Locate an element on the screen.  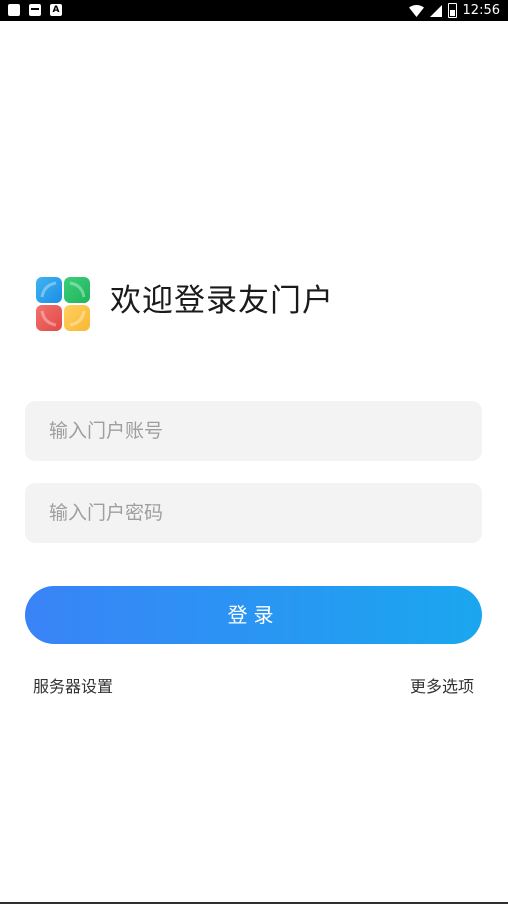
status-bar: A 12:56 is located at coordinates (254, 10).